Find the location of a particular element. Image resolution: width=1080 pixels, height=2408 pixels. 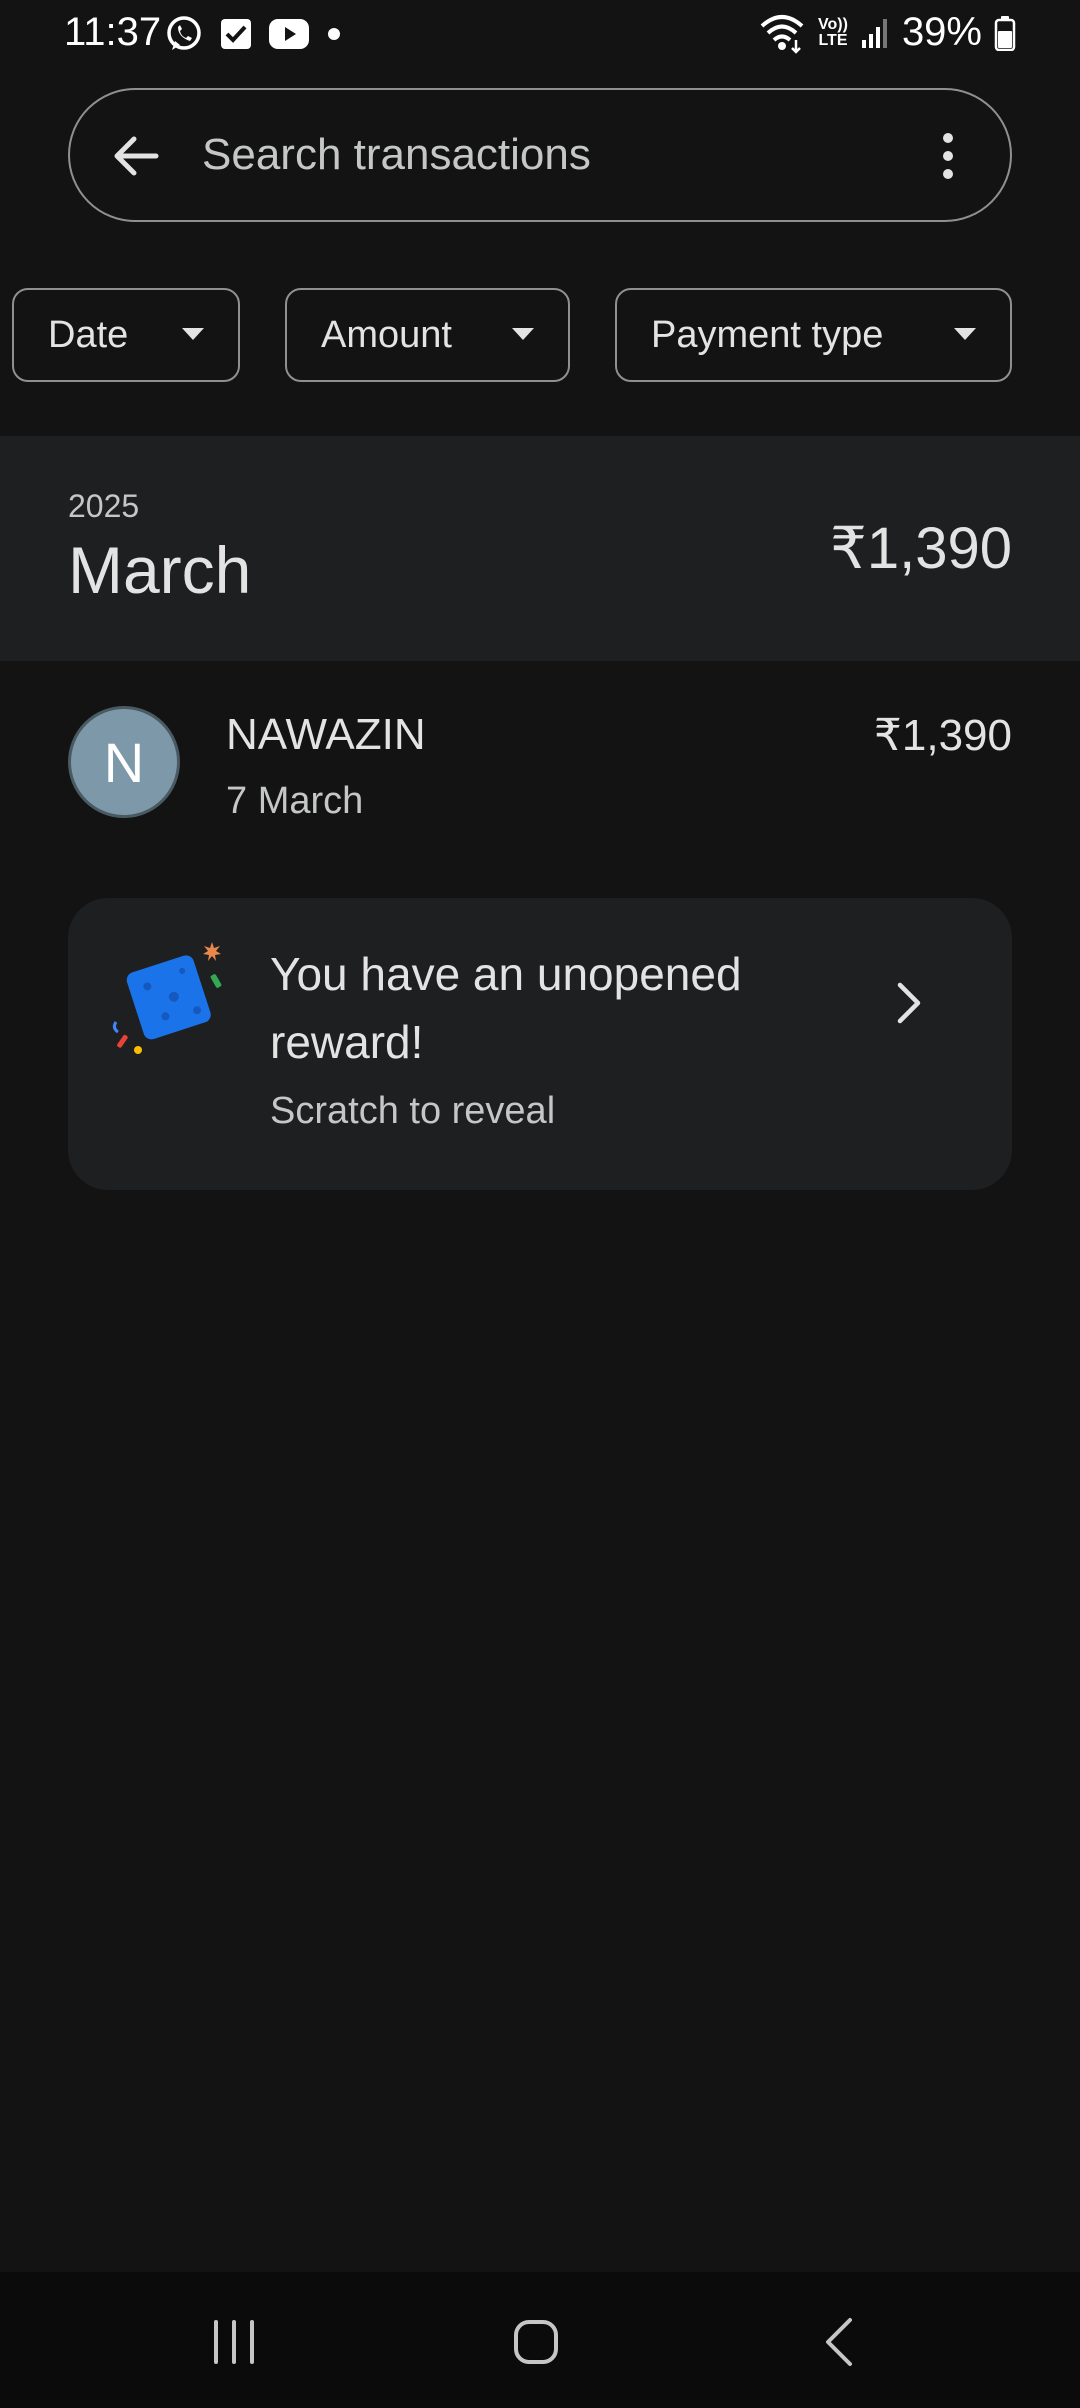

volte-icon: Vo)) LTE is located at coordinates (833, 32).